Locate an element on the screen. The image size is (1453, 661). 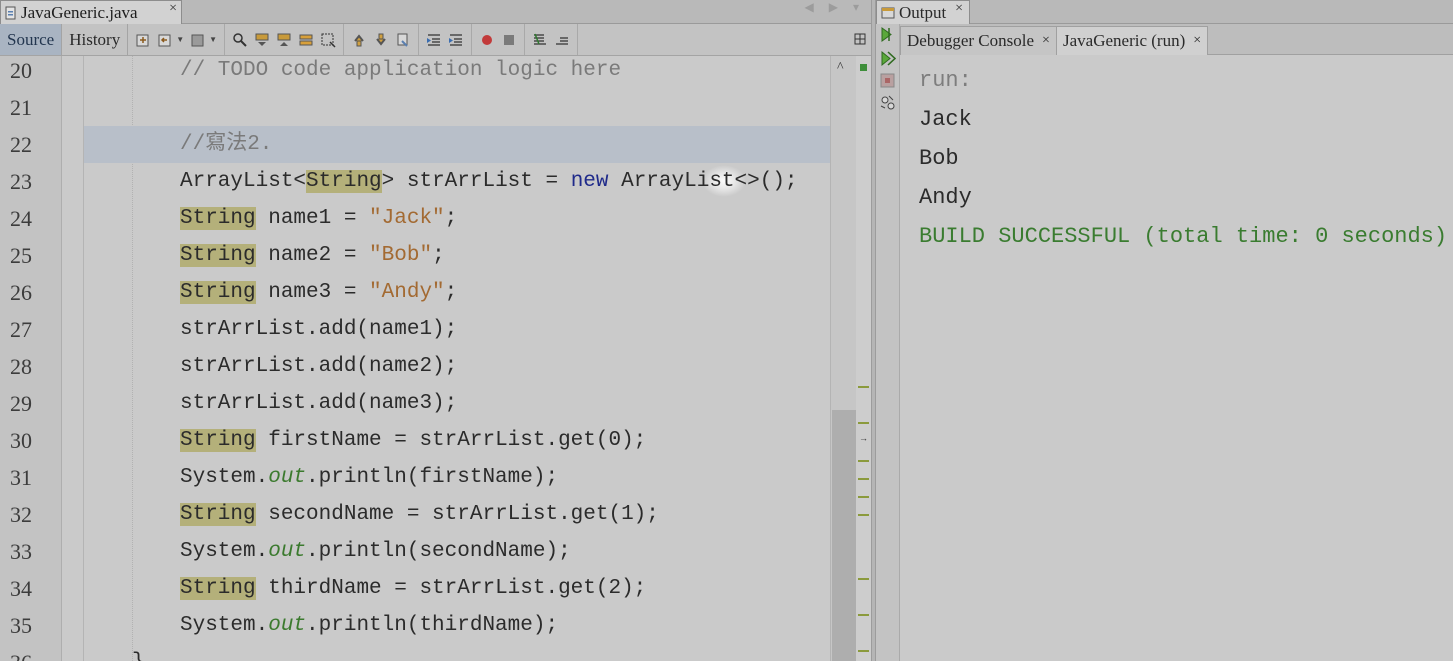
line-number: 23 is located at coordinates (21, 181).